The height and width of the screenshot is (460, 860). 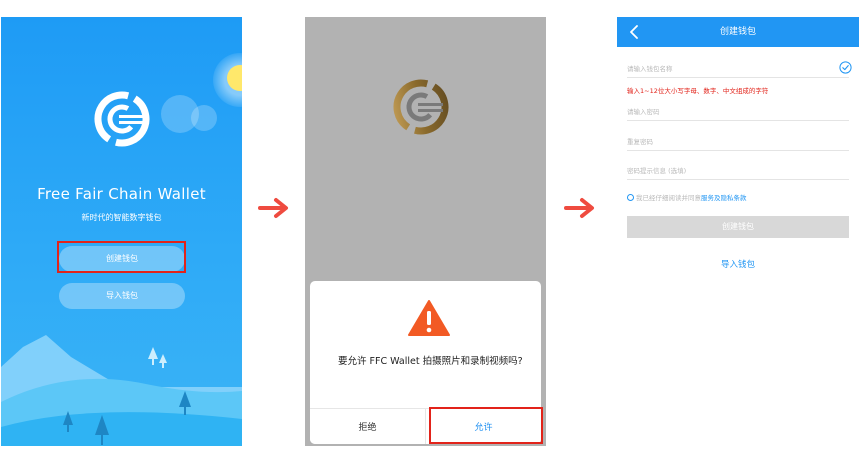 I want to click on wallet-name-field: 请输入钱包名称, so click(x=739, y=67).